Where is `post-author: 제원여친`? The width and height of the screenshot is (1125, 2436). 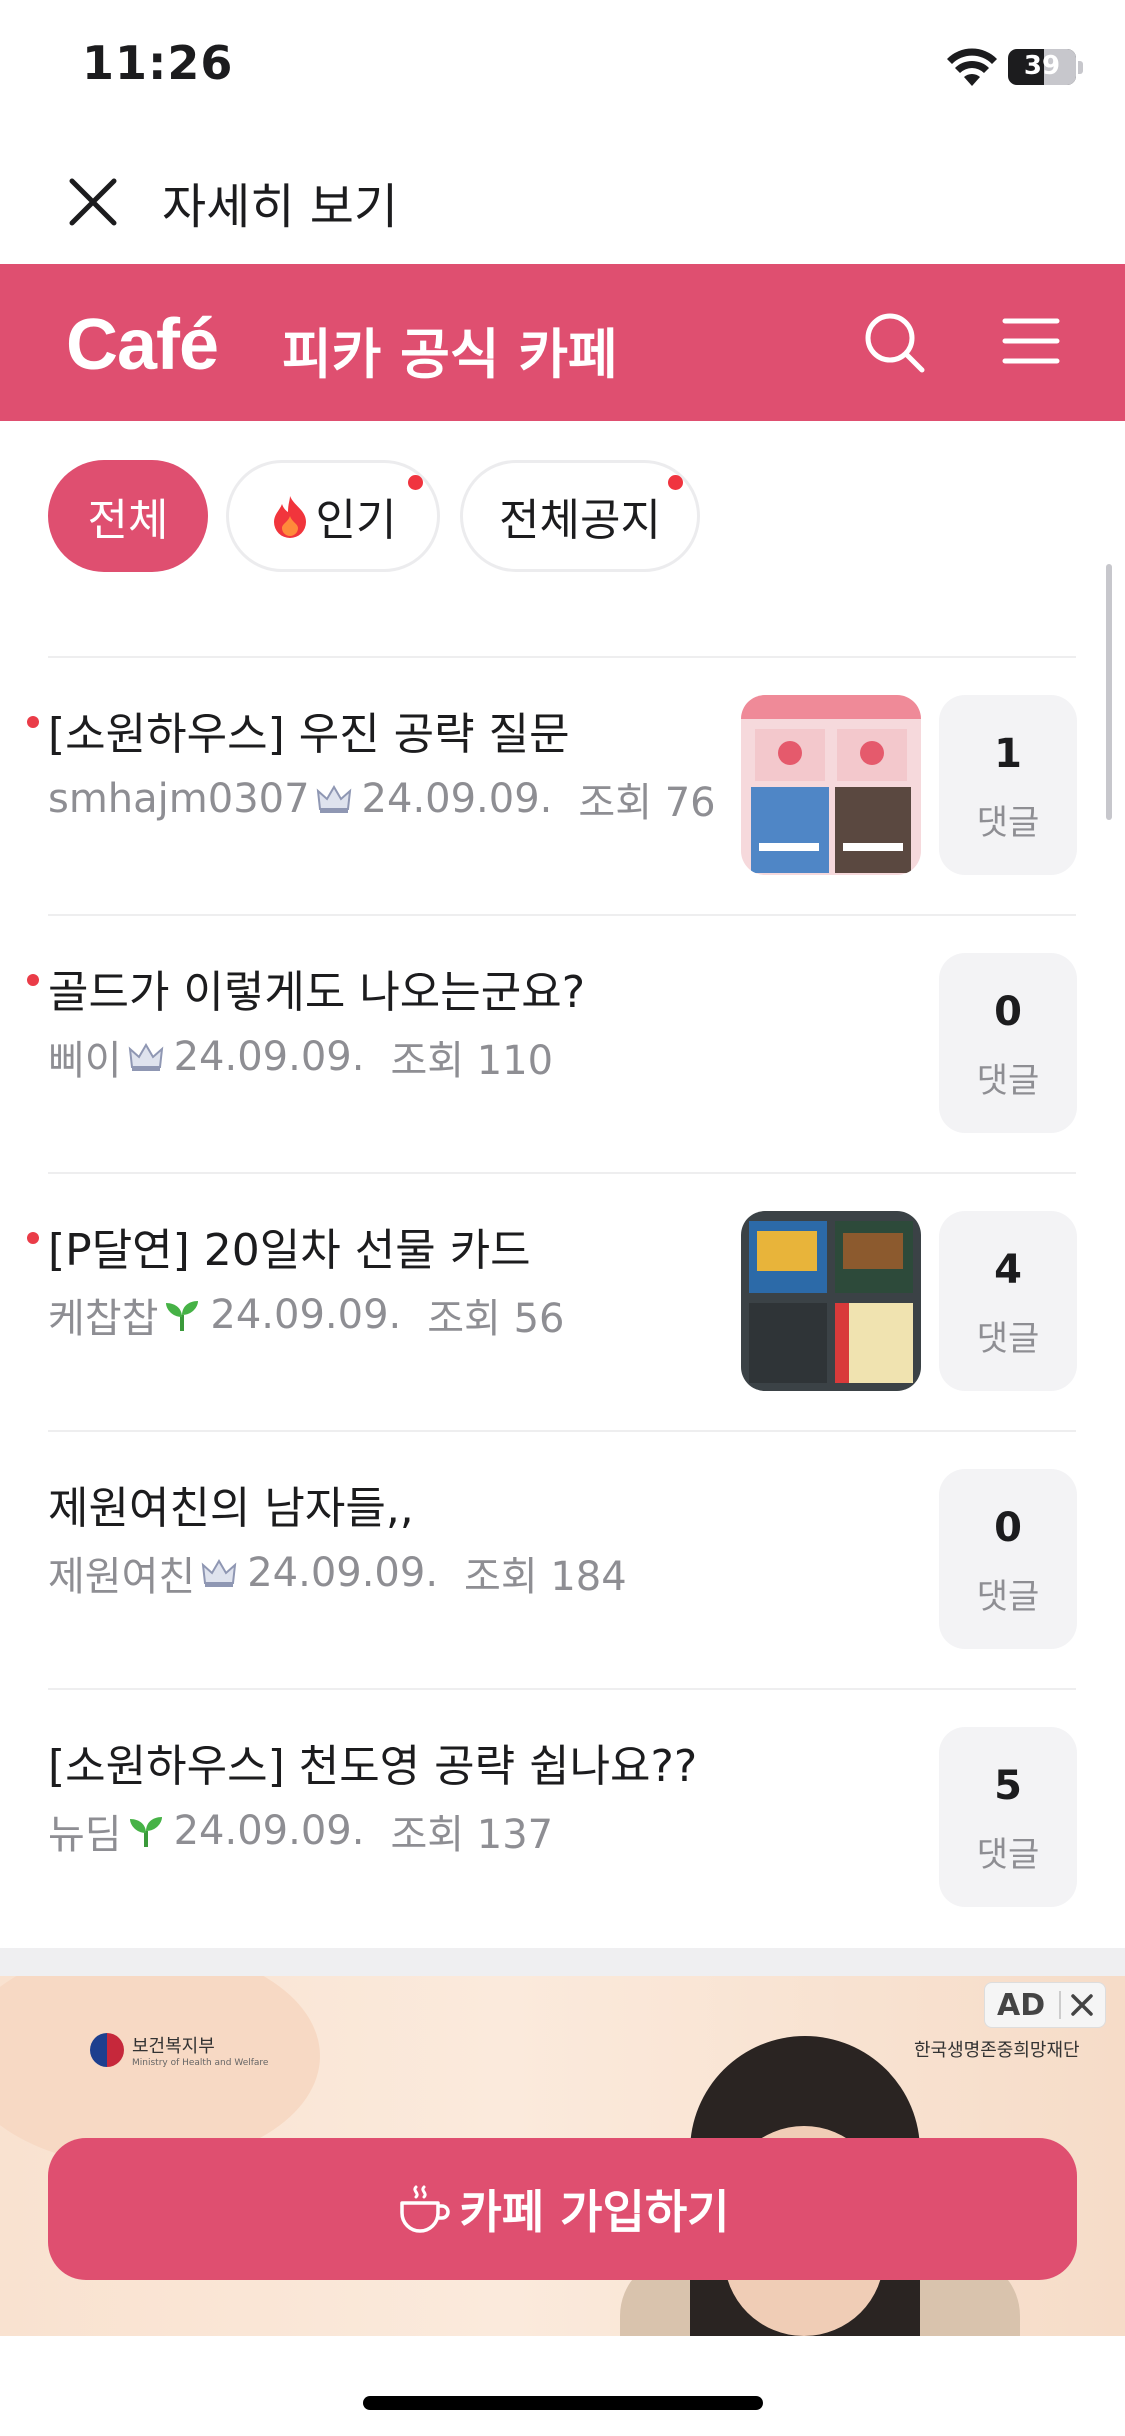
post-author: 제원여친 is located at coordinates (122, 1577).